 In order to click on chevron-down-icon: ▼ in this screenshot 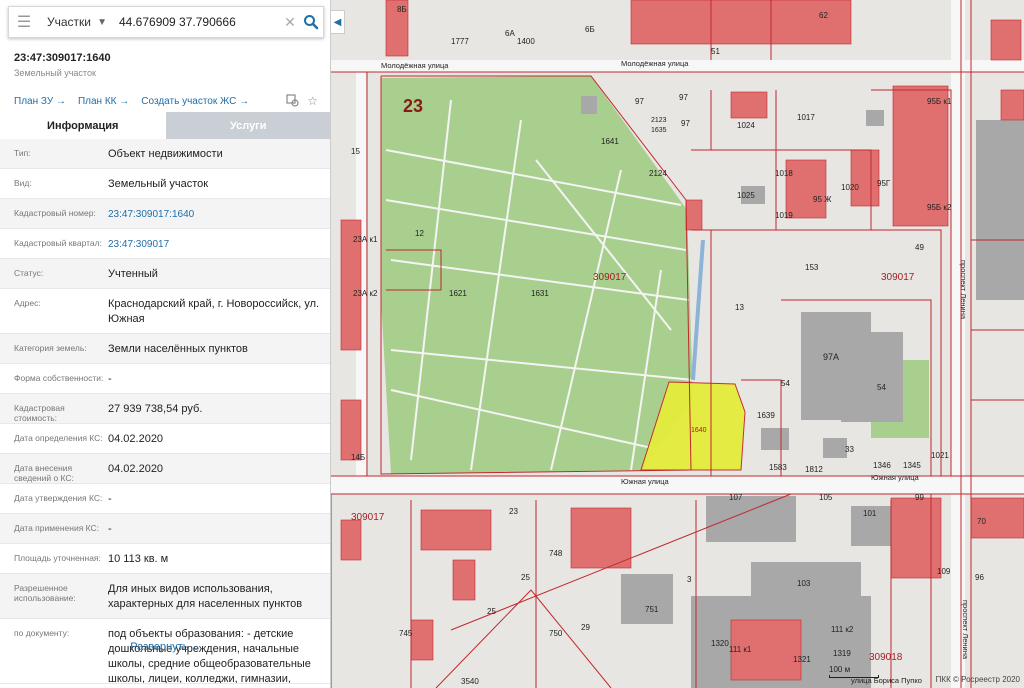, I will do `click(102, 22)`.